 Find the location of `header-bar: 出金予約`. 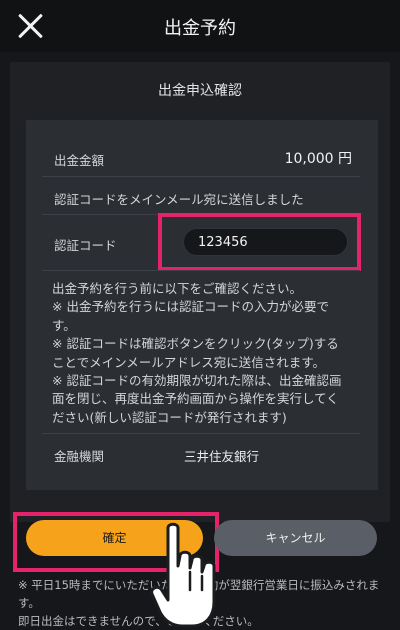

header-bar: 出金予約 is located at coordinates (200, 26).